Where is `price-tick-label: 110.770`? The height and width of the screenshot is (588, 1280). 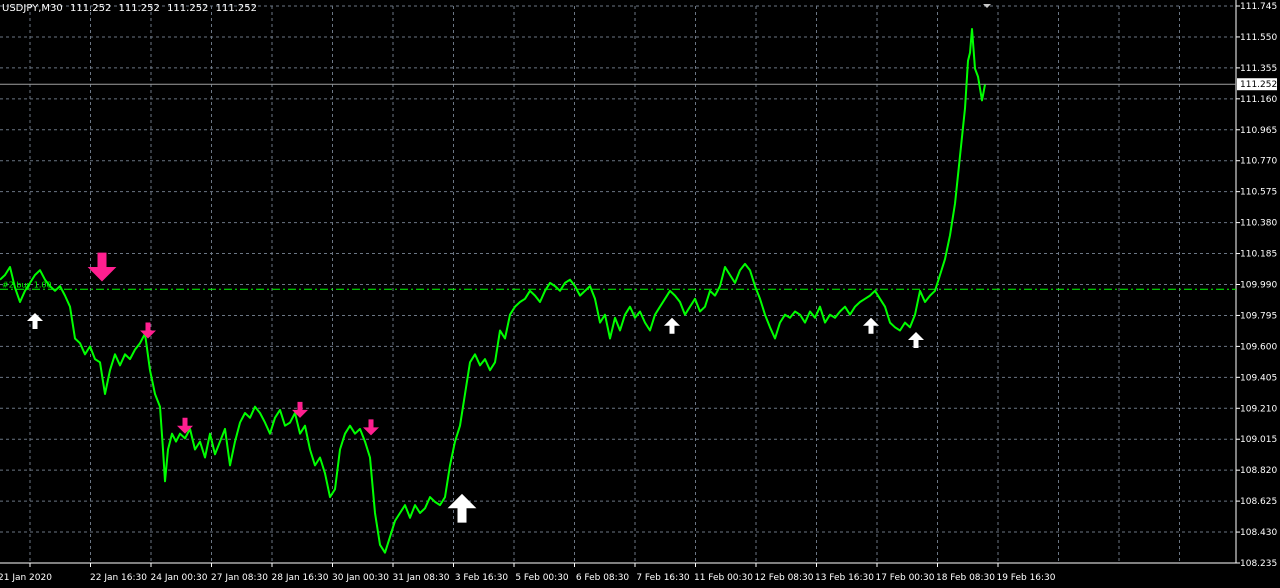 price-tick-label: 110.770 is located at coordinates (1258, 162).